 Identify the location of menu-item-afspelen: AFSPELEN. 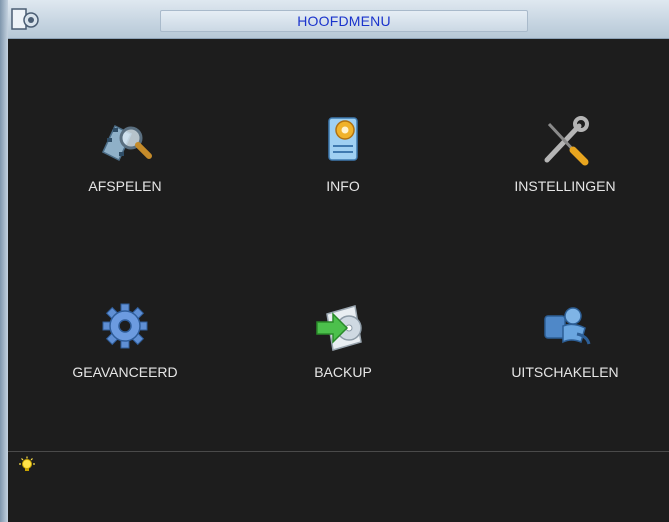
(125, 172).